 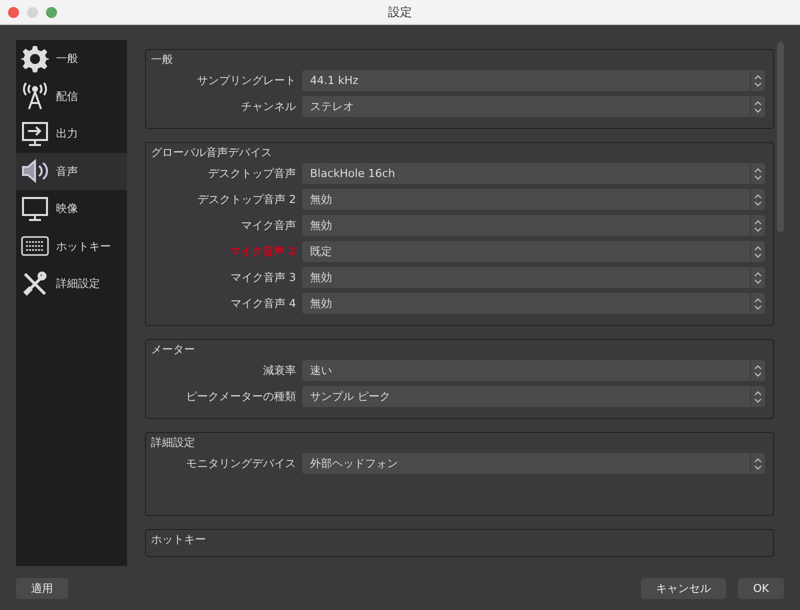 What do you see at coordinates (35, 133) in the screenshot?
I see `monitor-arrow-icon` at bounding box center [35, 133].